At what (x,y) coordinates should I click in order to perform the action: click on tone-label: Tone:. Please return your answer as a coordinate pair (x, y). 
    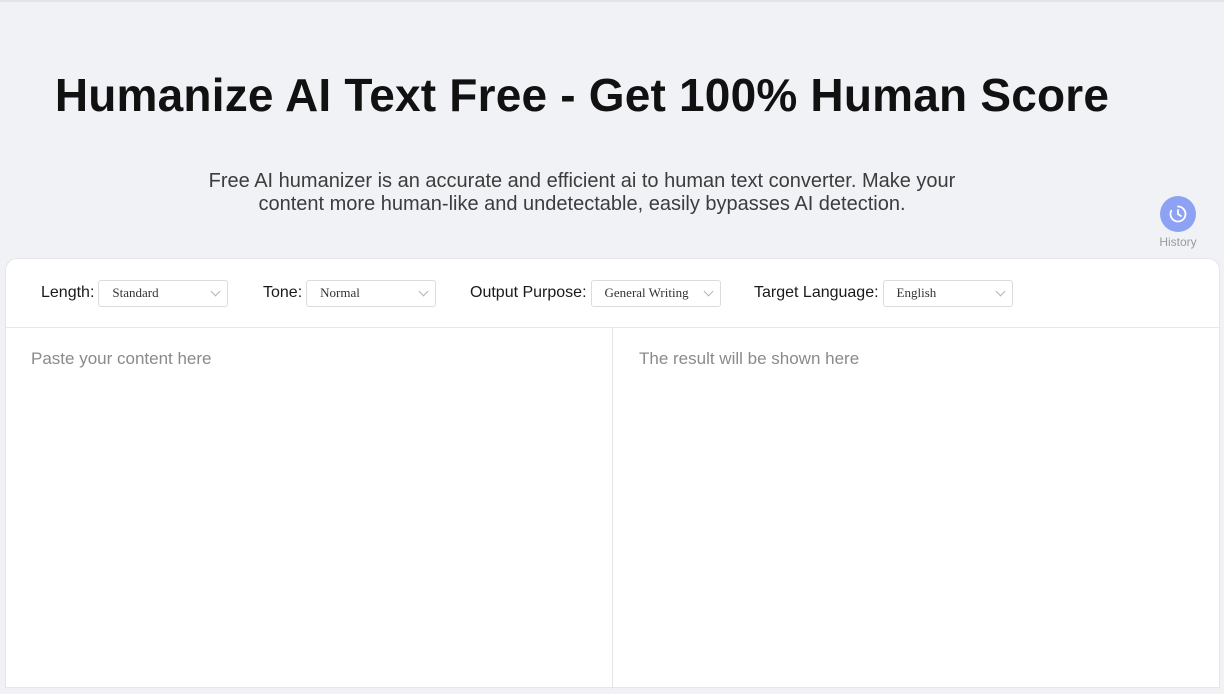
    Looking at the image, I should click on (283, 292).